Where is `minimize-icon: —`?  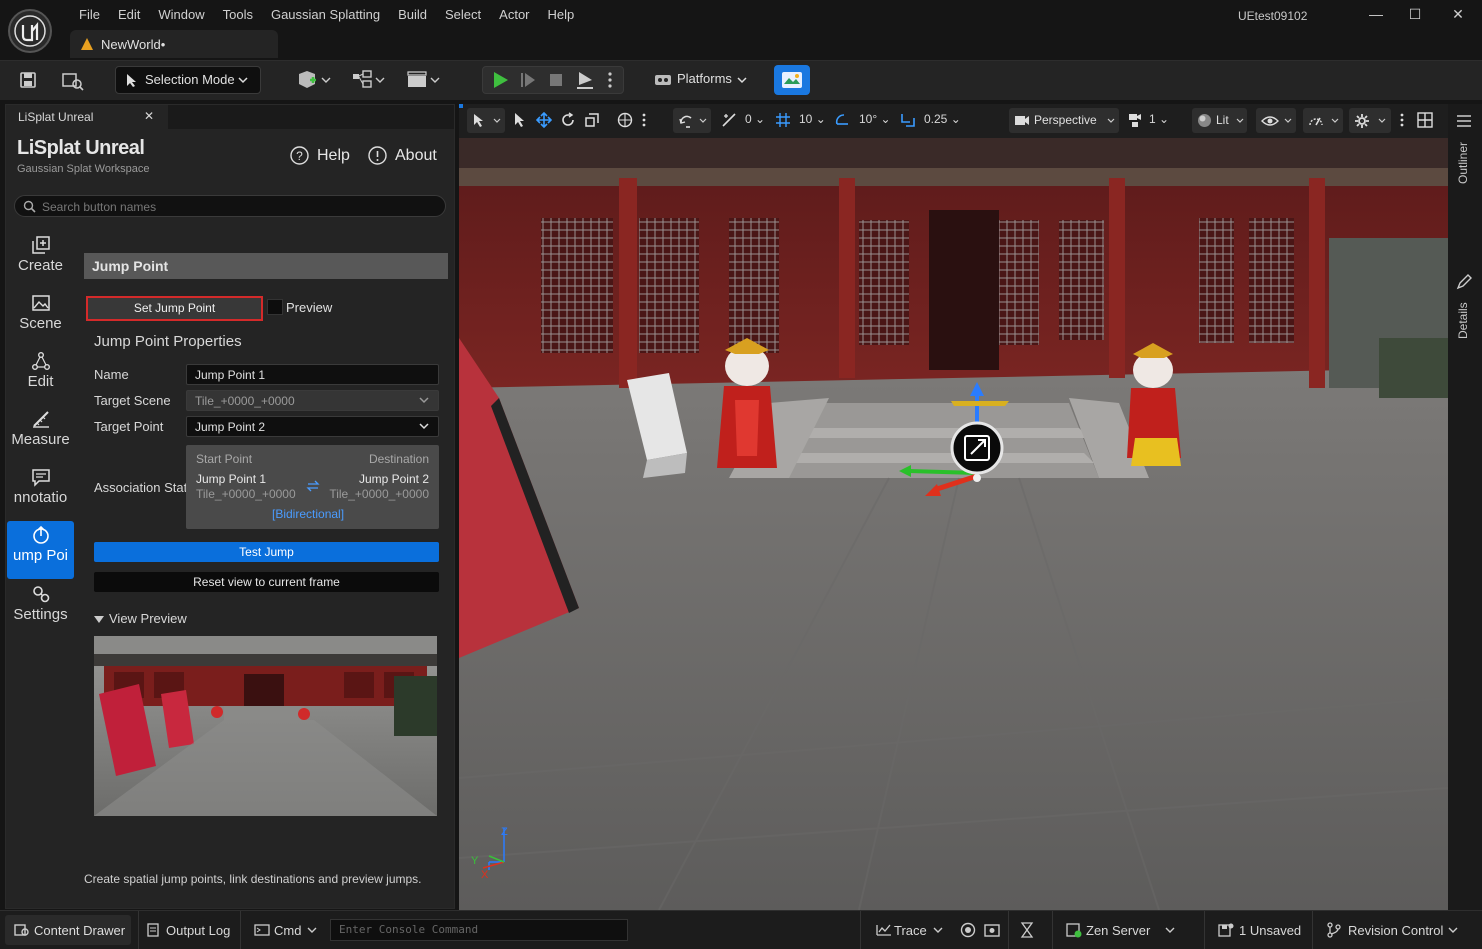 minimize-icon: — is located at coordinates (1376, 15).